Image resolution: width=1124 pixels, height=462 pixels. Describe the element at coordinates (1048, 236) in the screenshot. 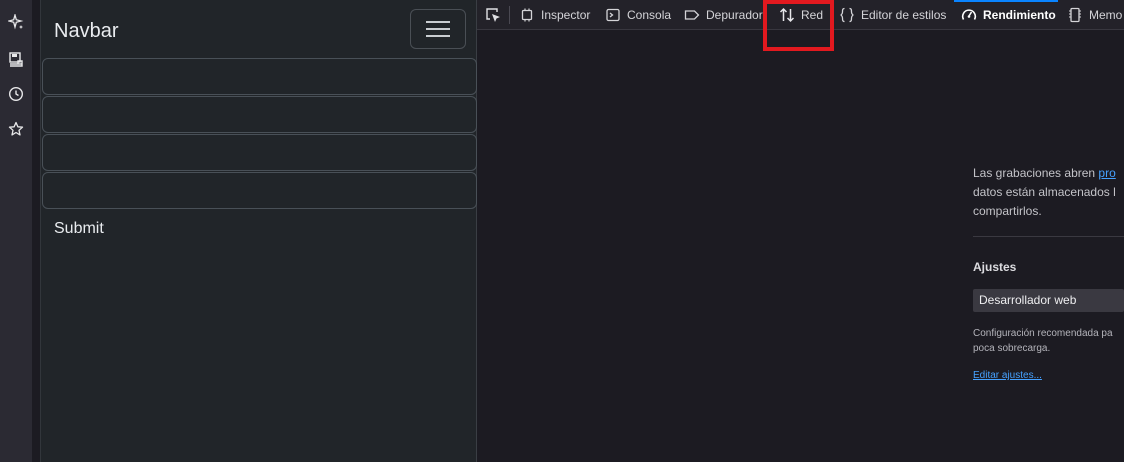

I see `divider` at that location.